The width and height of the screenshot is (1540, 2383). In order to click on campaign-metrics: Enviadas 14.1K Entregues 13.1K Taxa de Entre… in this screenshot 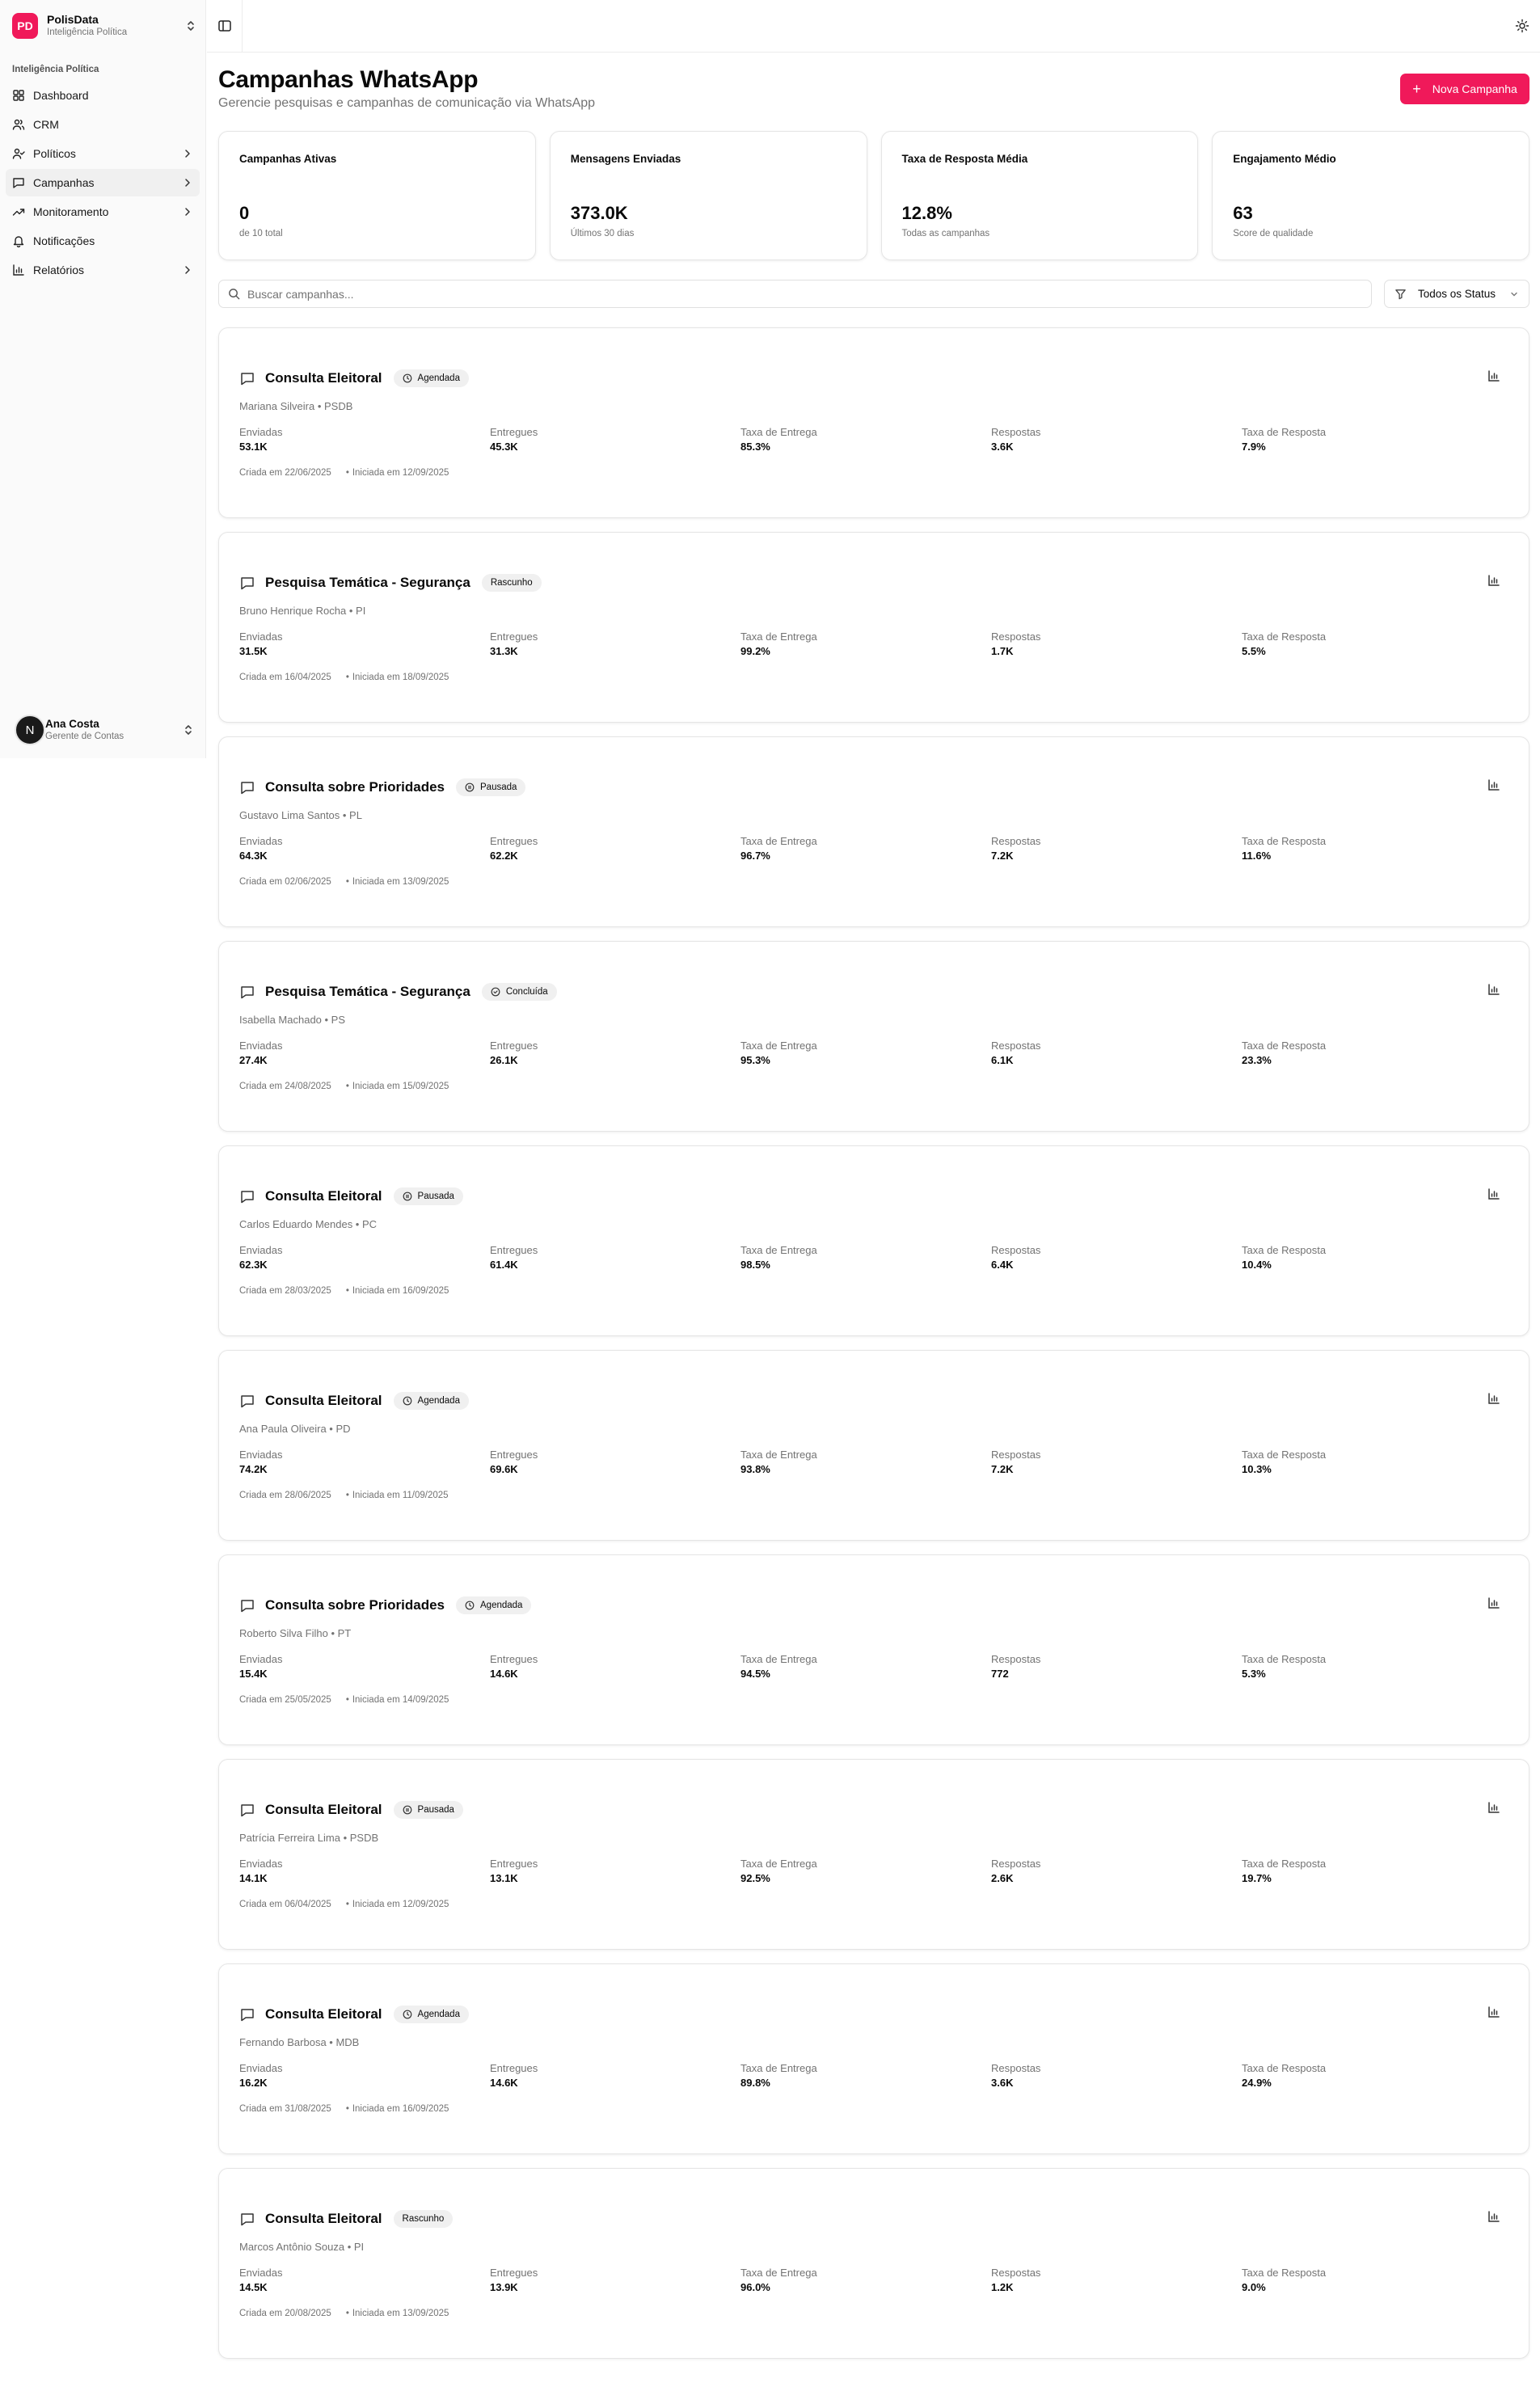, I will do `click(866, 1872)`.